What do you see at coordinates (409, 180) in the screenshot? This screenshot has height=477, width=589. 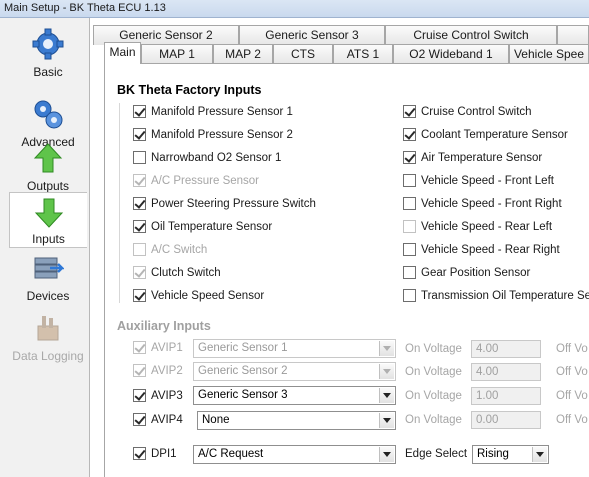 I see `checkbox-vs-front-left` at bounding box center [409, 180].